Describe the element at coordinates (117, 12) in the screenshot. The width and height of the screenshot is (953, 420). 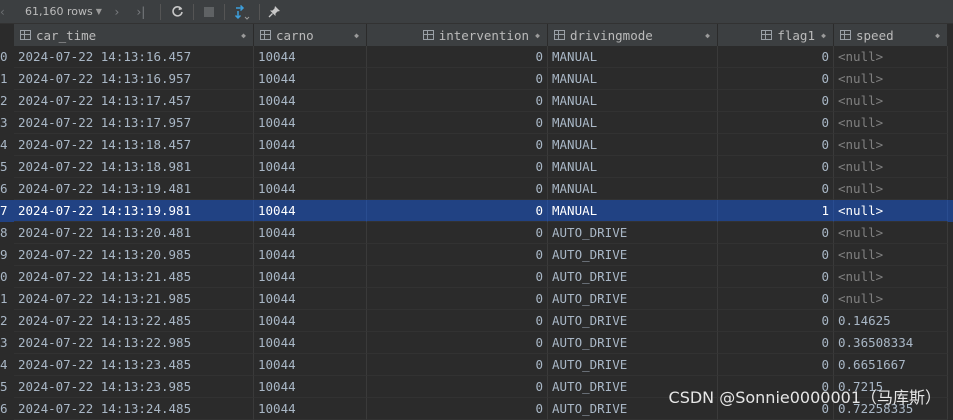
I see `next-page-icon: ›` at that location.